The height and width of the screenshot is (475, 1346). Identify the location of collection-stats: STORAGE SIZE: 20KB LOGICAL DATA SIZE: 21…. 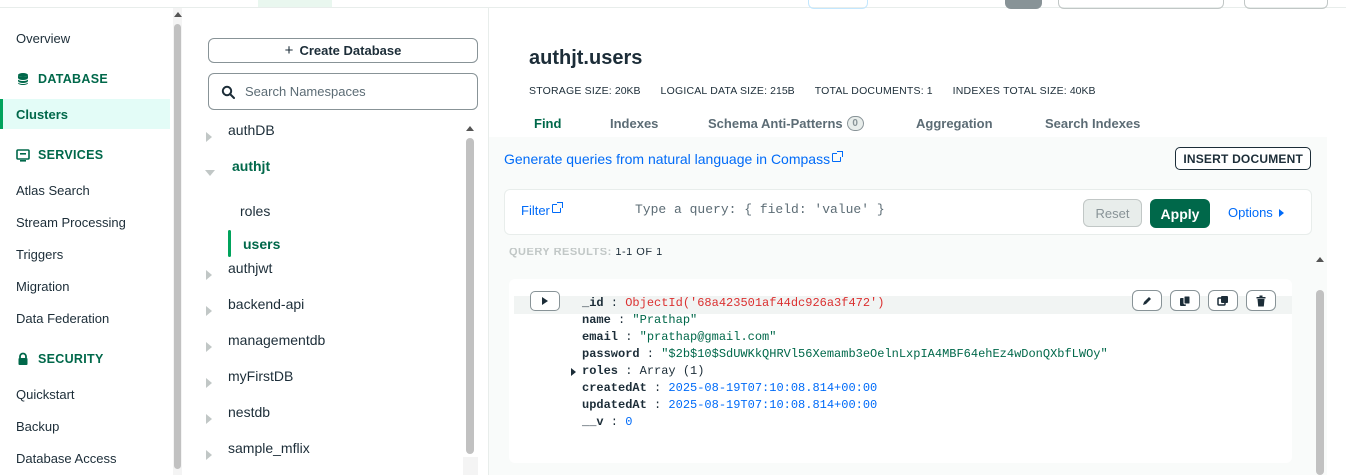
(812, 91).